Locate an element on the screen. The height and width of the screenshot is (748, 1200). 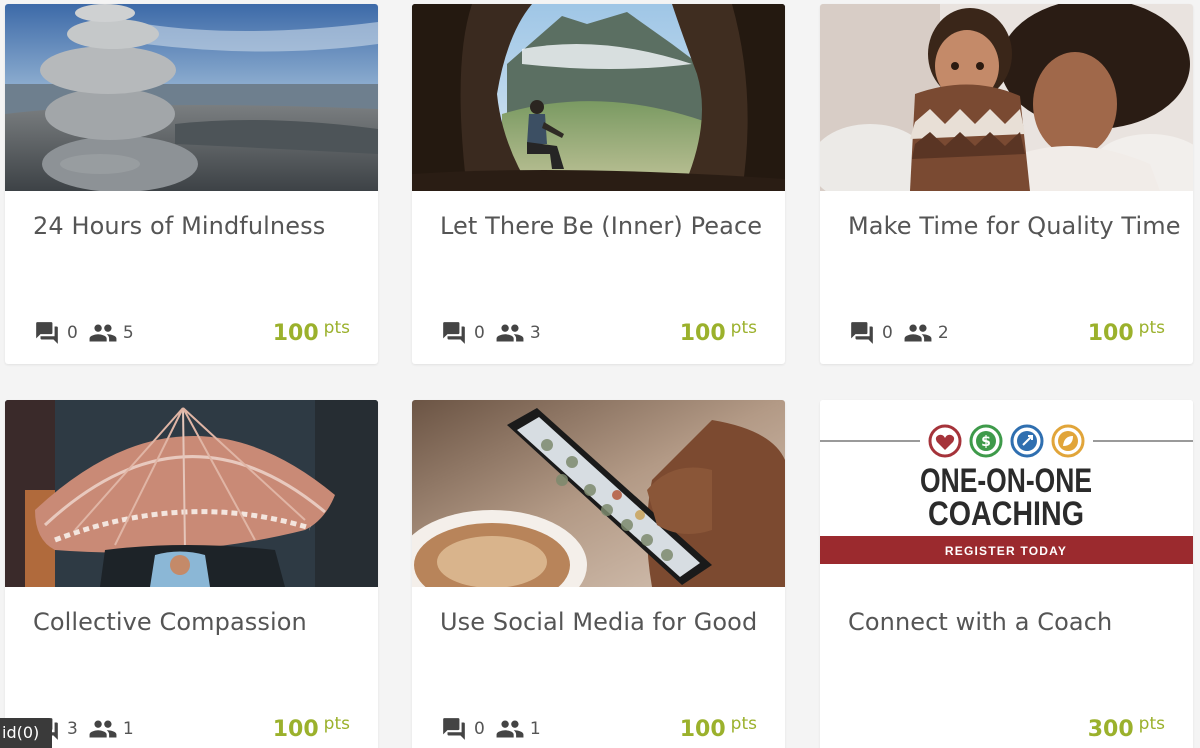
card-footer: 300 pts is located at coordinates (1006, 729).